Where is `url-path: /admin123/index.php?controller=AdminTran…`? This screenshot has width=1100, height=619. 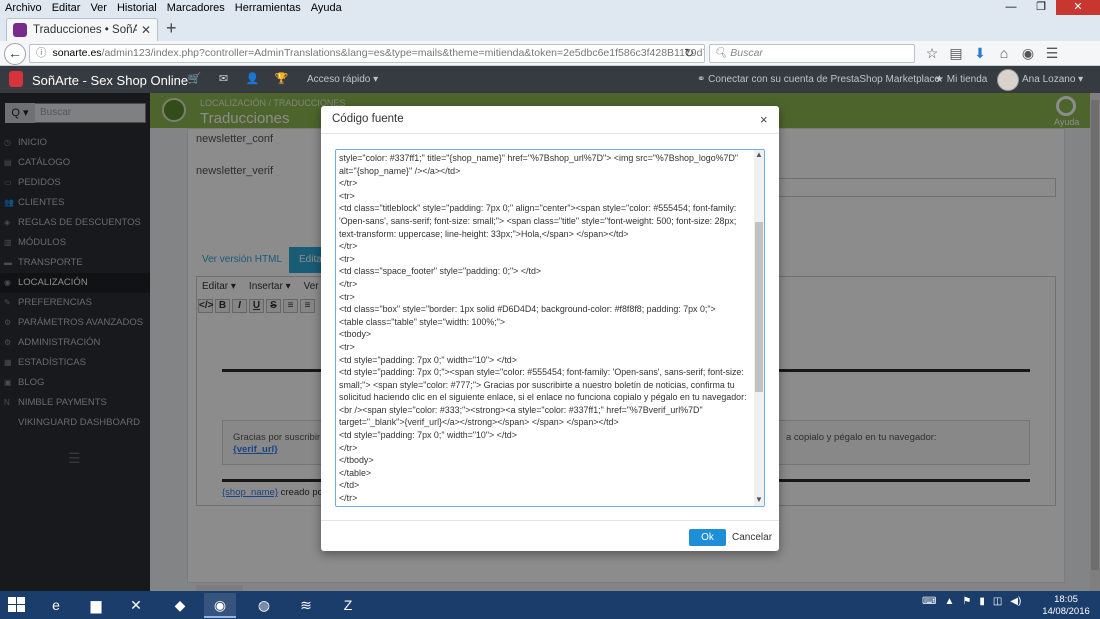
url-path: /admin123/index.php?controller=AdminTran… is located at coordinates (403, 53).